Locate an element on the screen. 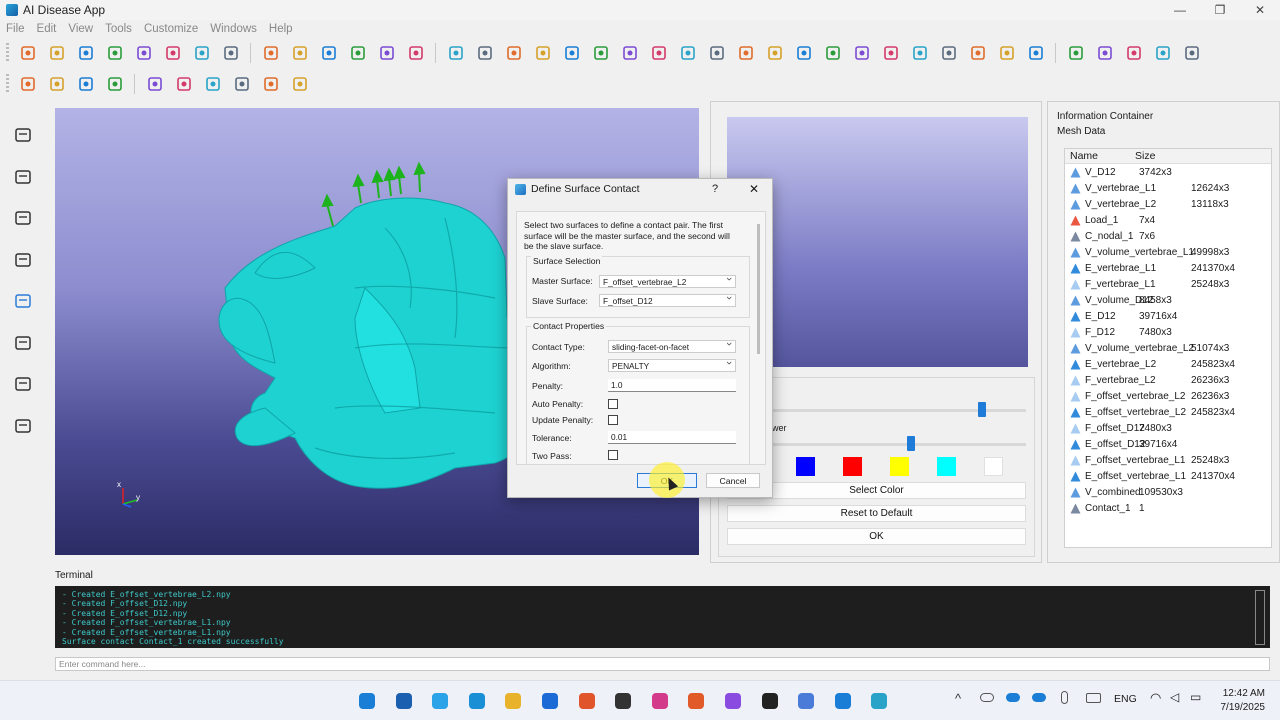  preview-ok-button: OK is located at coordinates (876, 536).